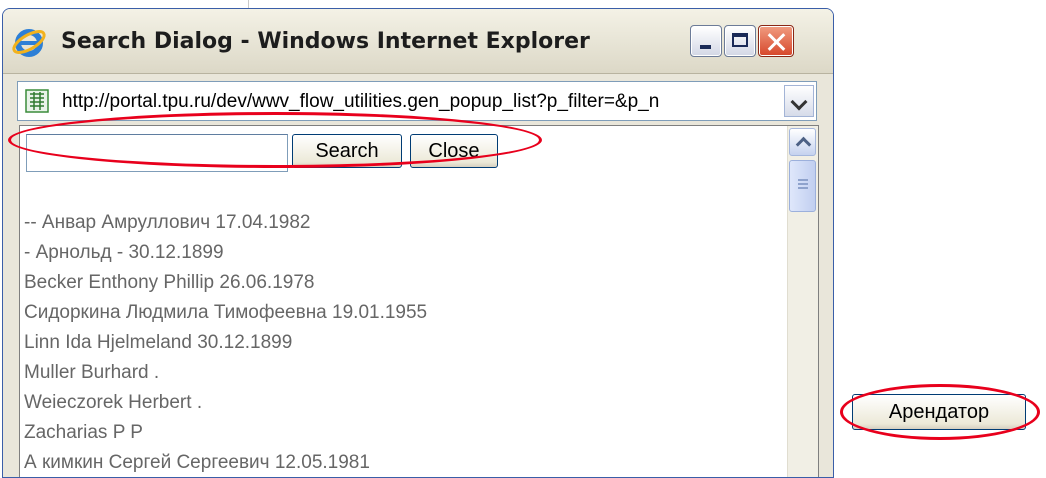 The width and height of the screenshot is (1046, 478). Describe the element at coordinates (405, 253) in the screenshot. I see `list-item: - Арнольд - 30.12.1899` at that location.